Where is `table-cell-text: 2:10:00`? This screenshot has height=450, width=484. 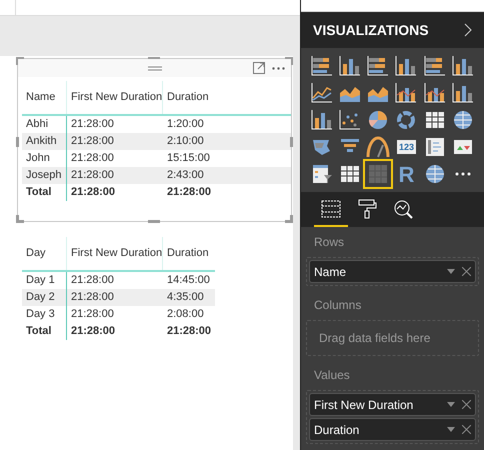
table-cell-text: 2:10:00 is located at coordinates (185, 141).